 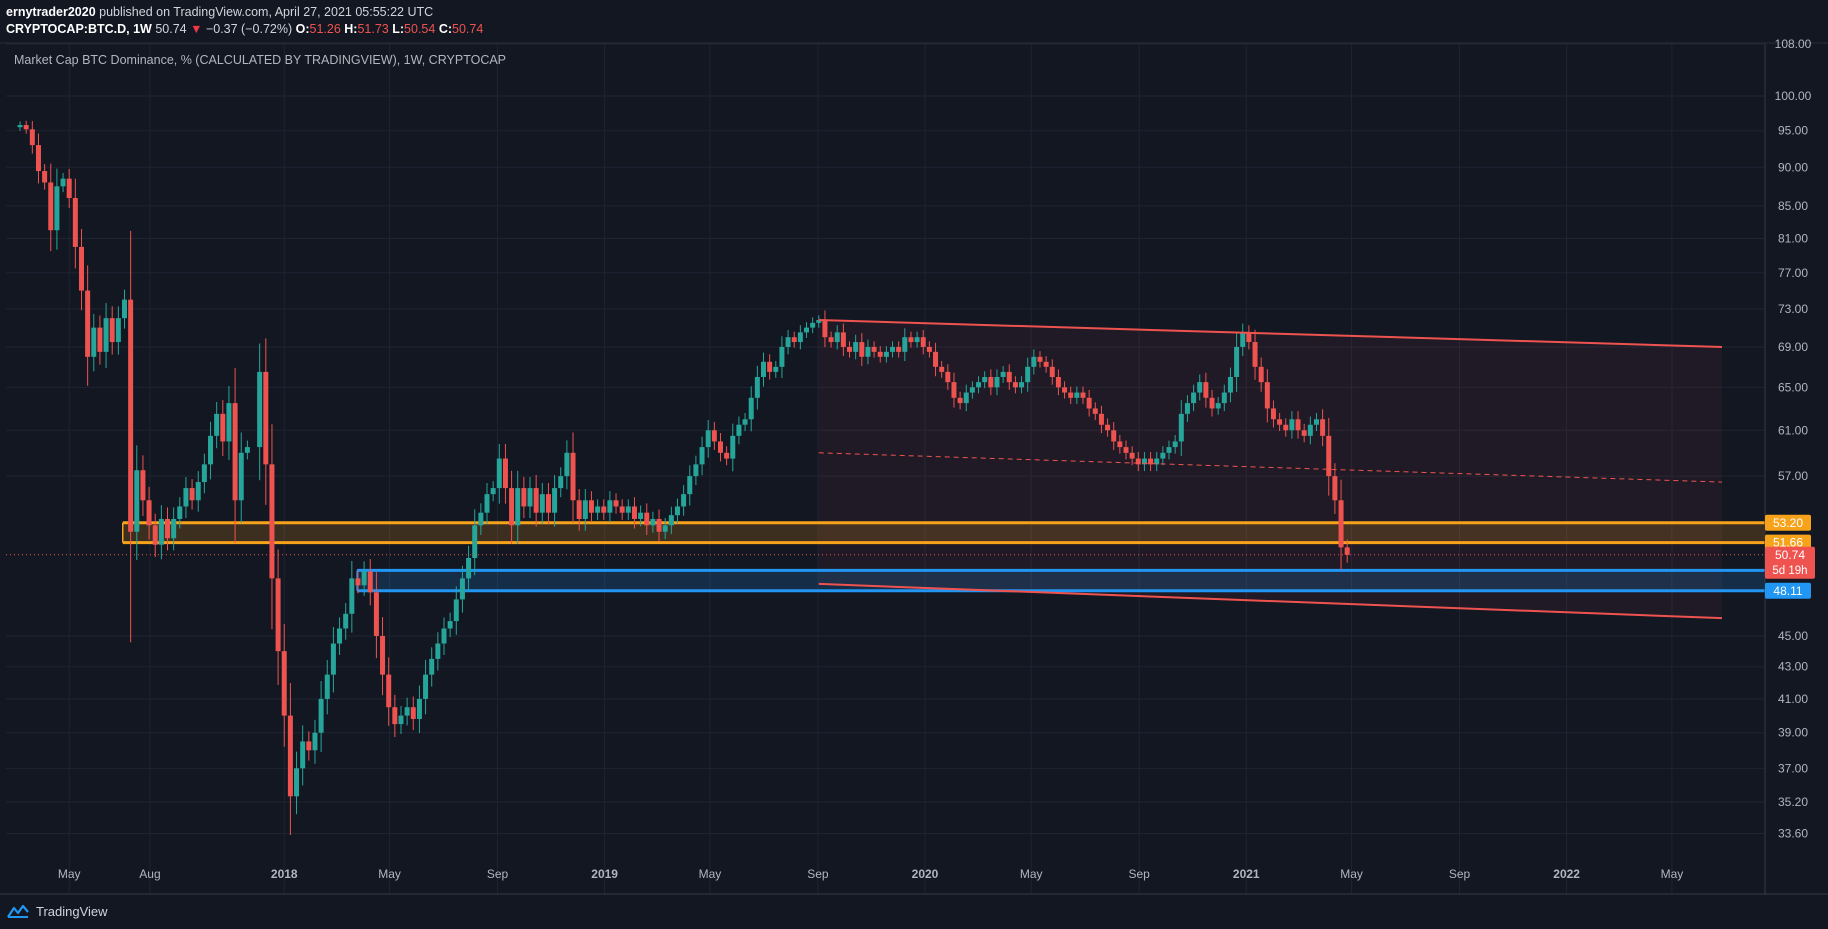 What do you see at coordinates (1793, 96) in the screenshot?
I see `price-tick-label: 100.00` at bounding box center [1793, 96].